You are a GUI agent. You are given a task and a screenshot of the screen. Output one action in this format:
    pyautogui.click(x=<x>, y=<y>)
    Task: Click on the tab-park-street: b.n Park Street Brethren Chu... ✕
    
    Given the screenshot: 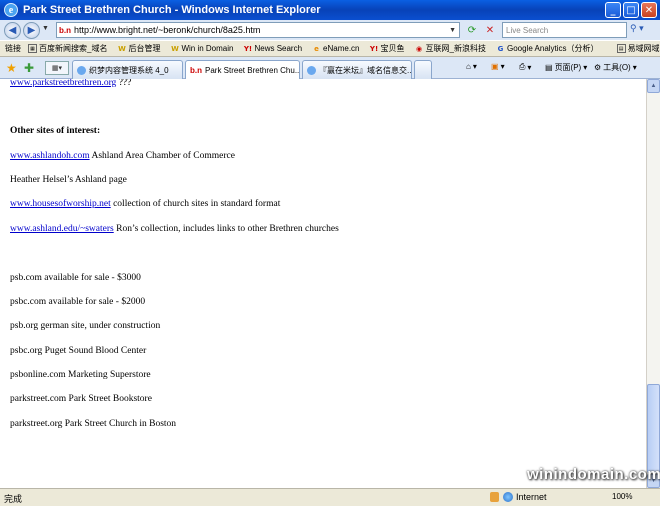 What is the action you would take?
    pyautogui.click(x=242, y=69)
    